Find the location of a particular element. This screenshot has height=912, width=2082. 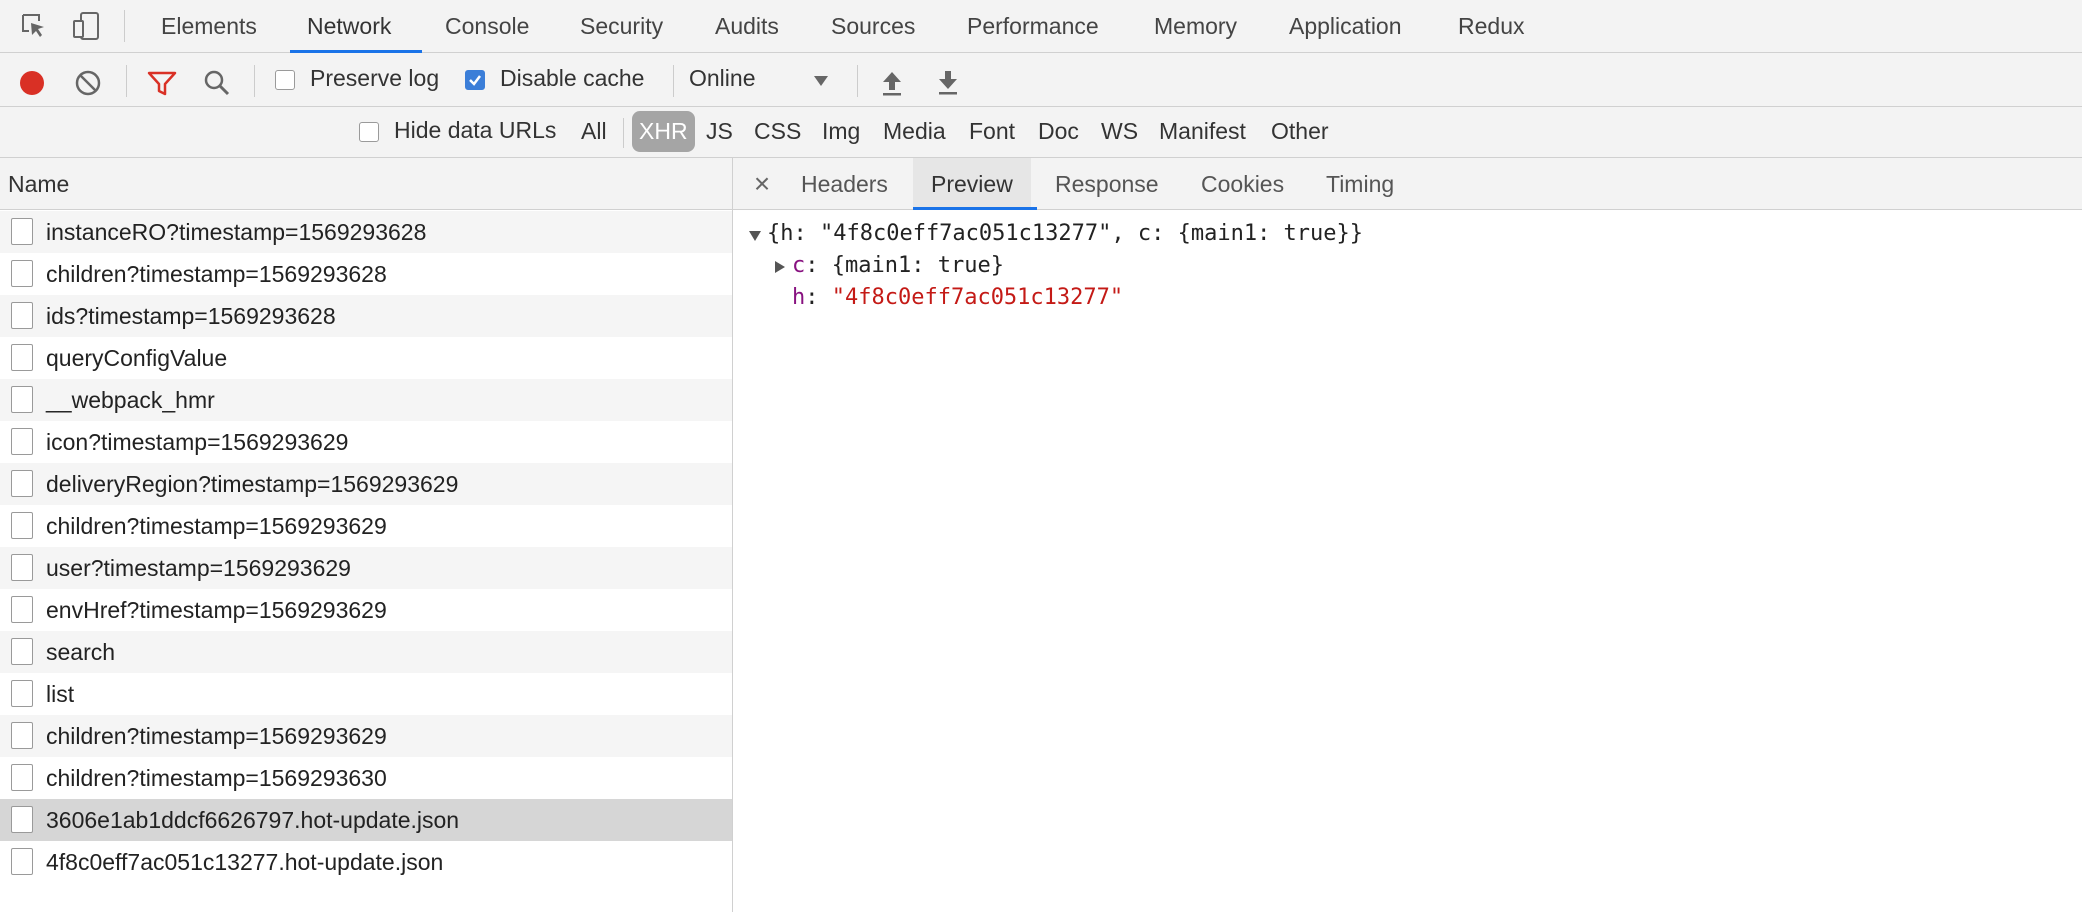

download-icon is located at coordinates (948, 83).